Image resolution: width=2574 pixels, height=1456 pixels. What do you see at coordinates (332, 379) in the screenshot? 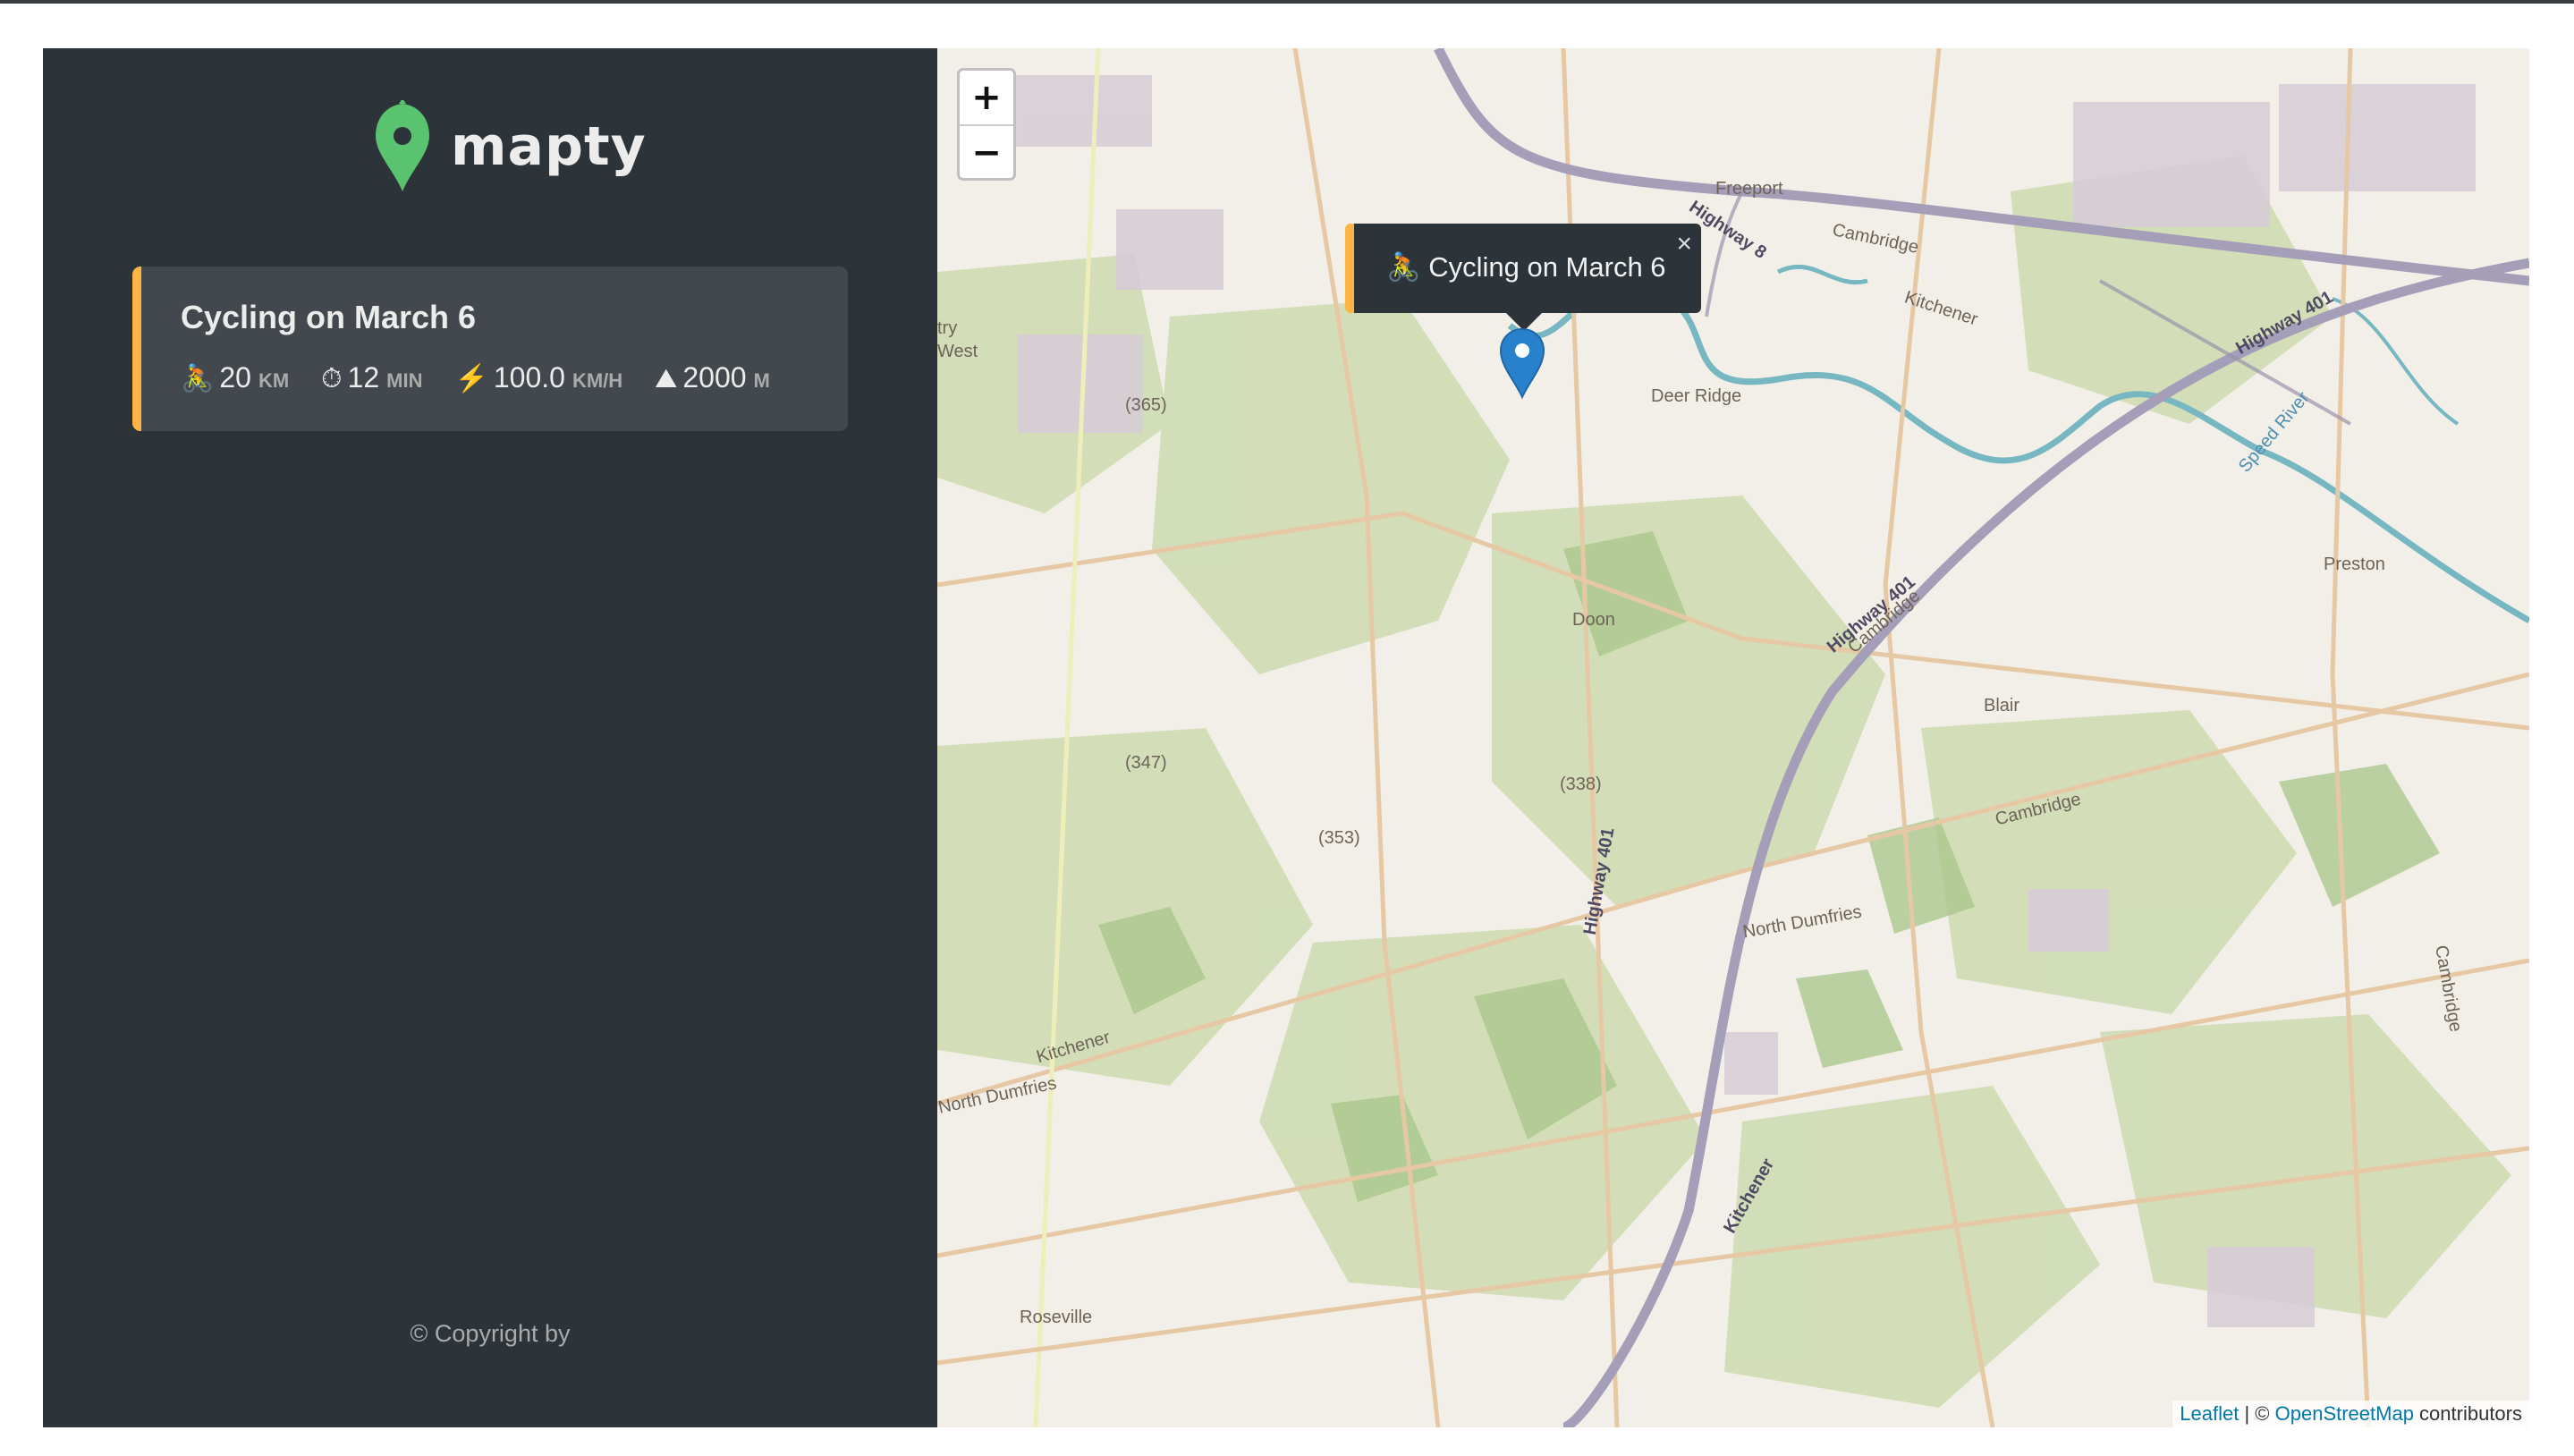
I see `stopwatch-icon: ⏱` at bounding box center [332, 379].